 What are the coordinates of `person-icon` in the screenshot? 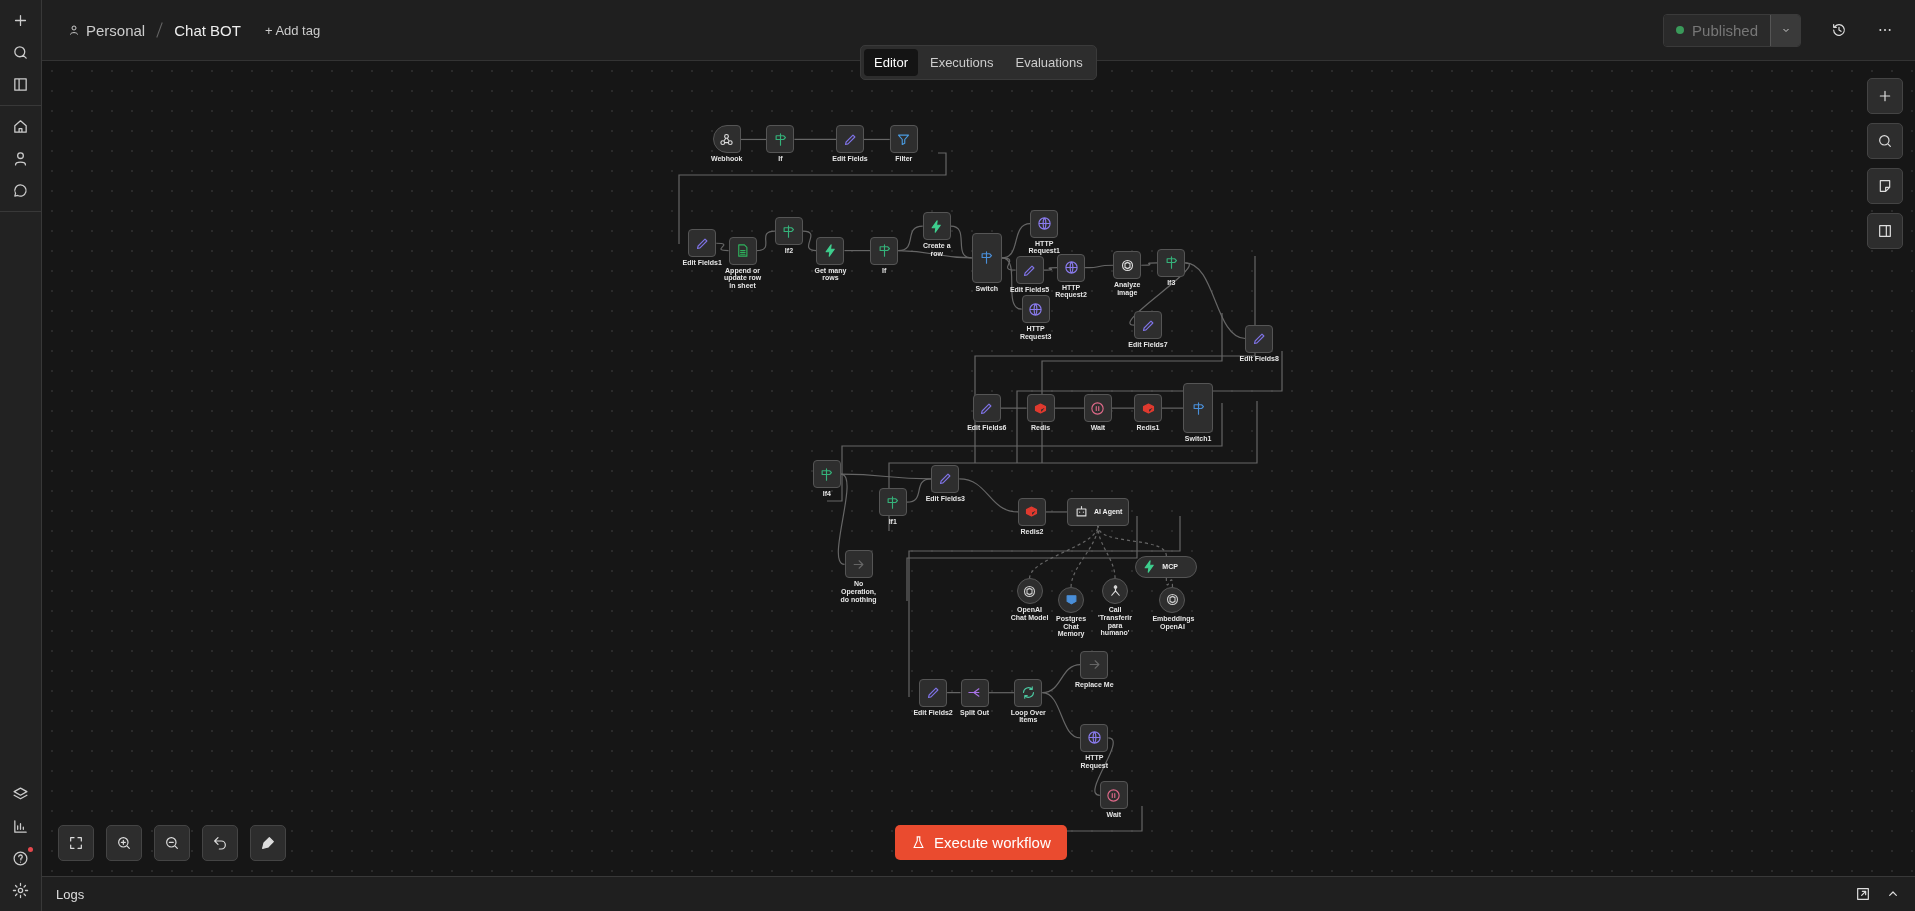 It's located at (20, 158).